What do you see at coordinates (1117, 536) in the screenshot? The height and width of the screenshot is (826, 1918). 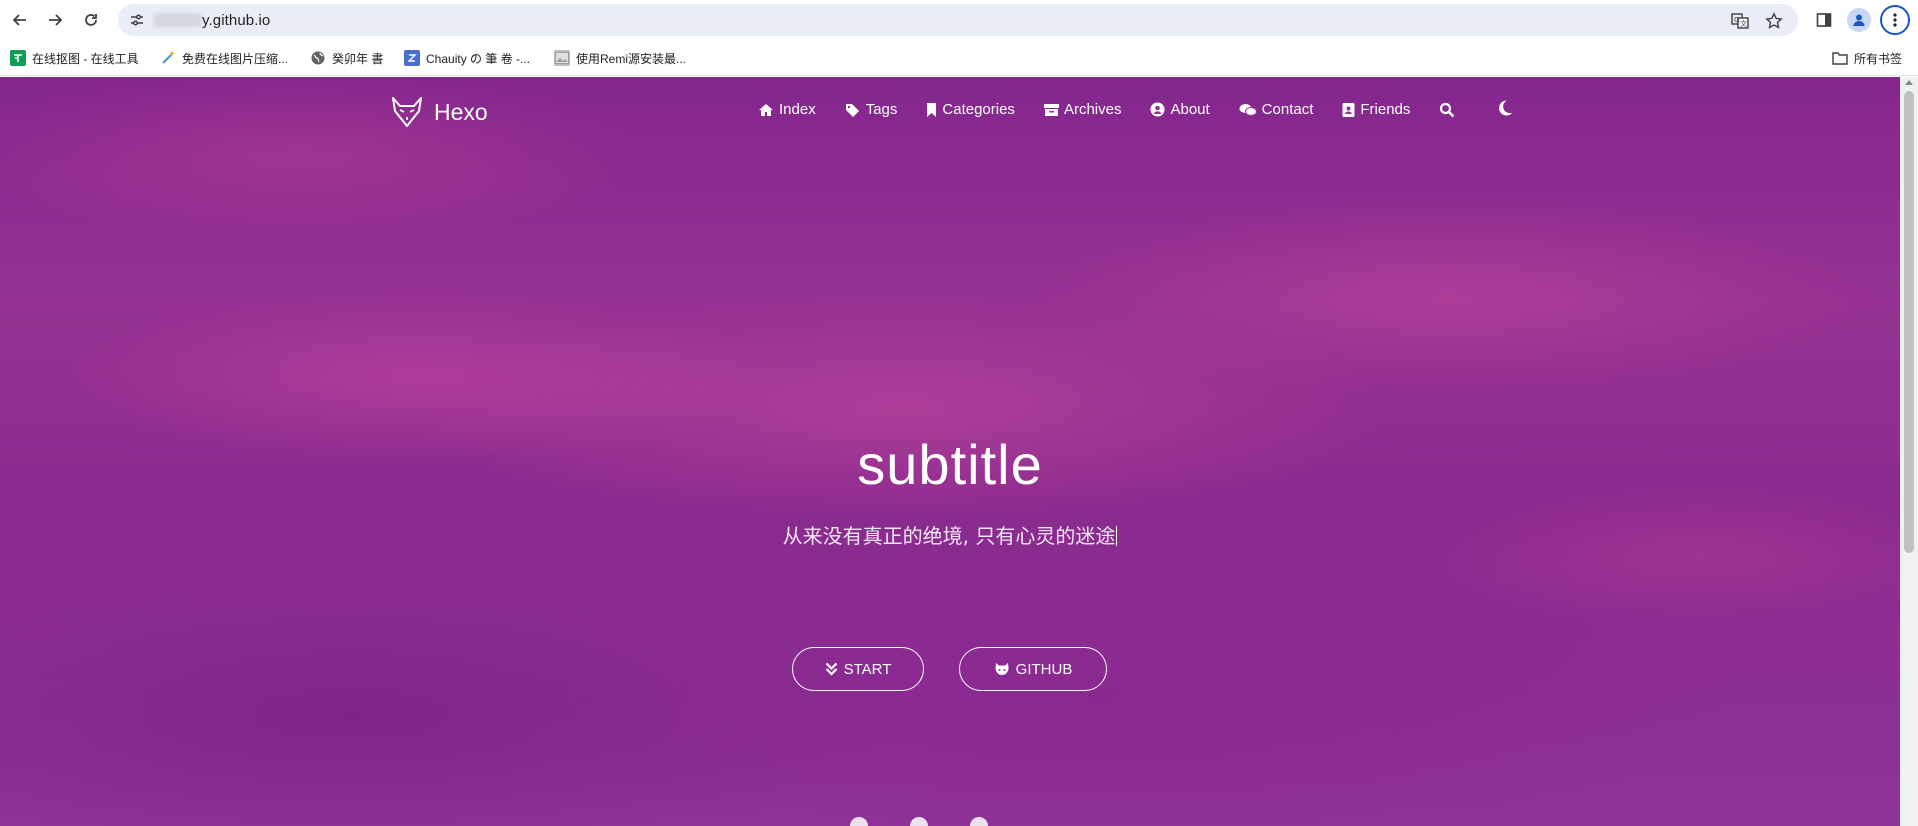 I see `typing-cursor` at bounding box center [1117, 536].